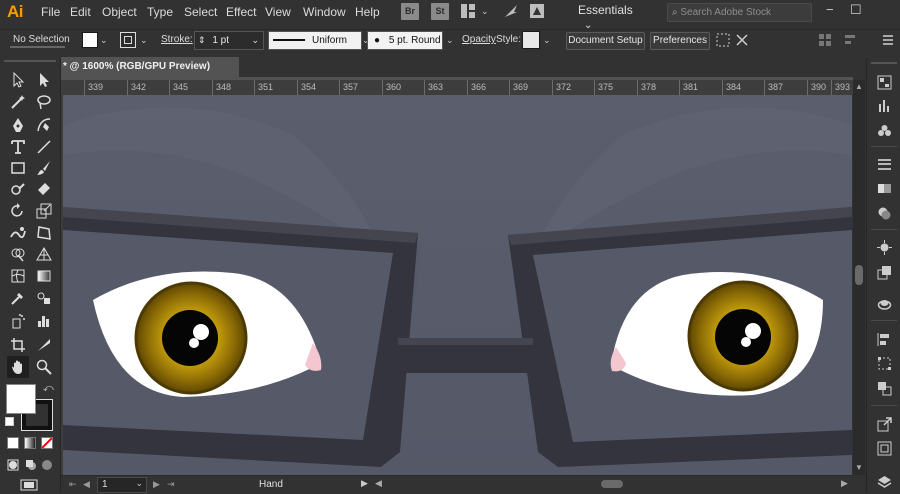  What do you see at coordinates (9, 421) in the screenshot?
I see `default-colors-icon` at bounding box center [9, 421].